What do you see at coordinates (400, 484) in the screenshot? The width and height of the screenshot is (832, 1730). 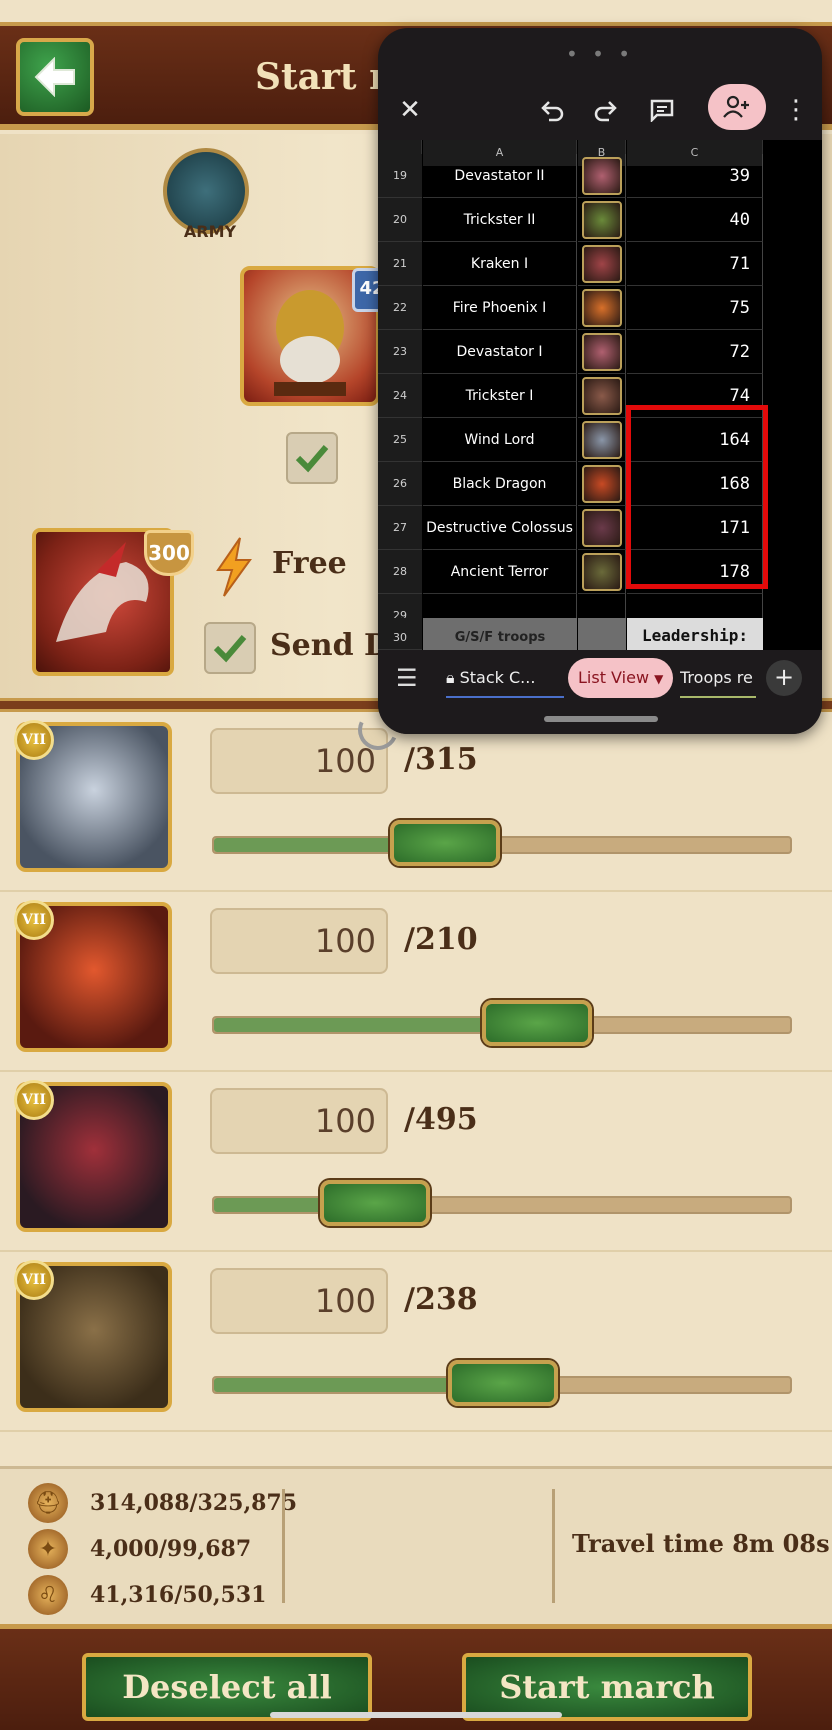 I see `row-number: 26` at bounding box center [400, 484].